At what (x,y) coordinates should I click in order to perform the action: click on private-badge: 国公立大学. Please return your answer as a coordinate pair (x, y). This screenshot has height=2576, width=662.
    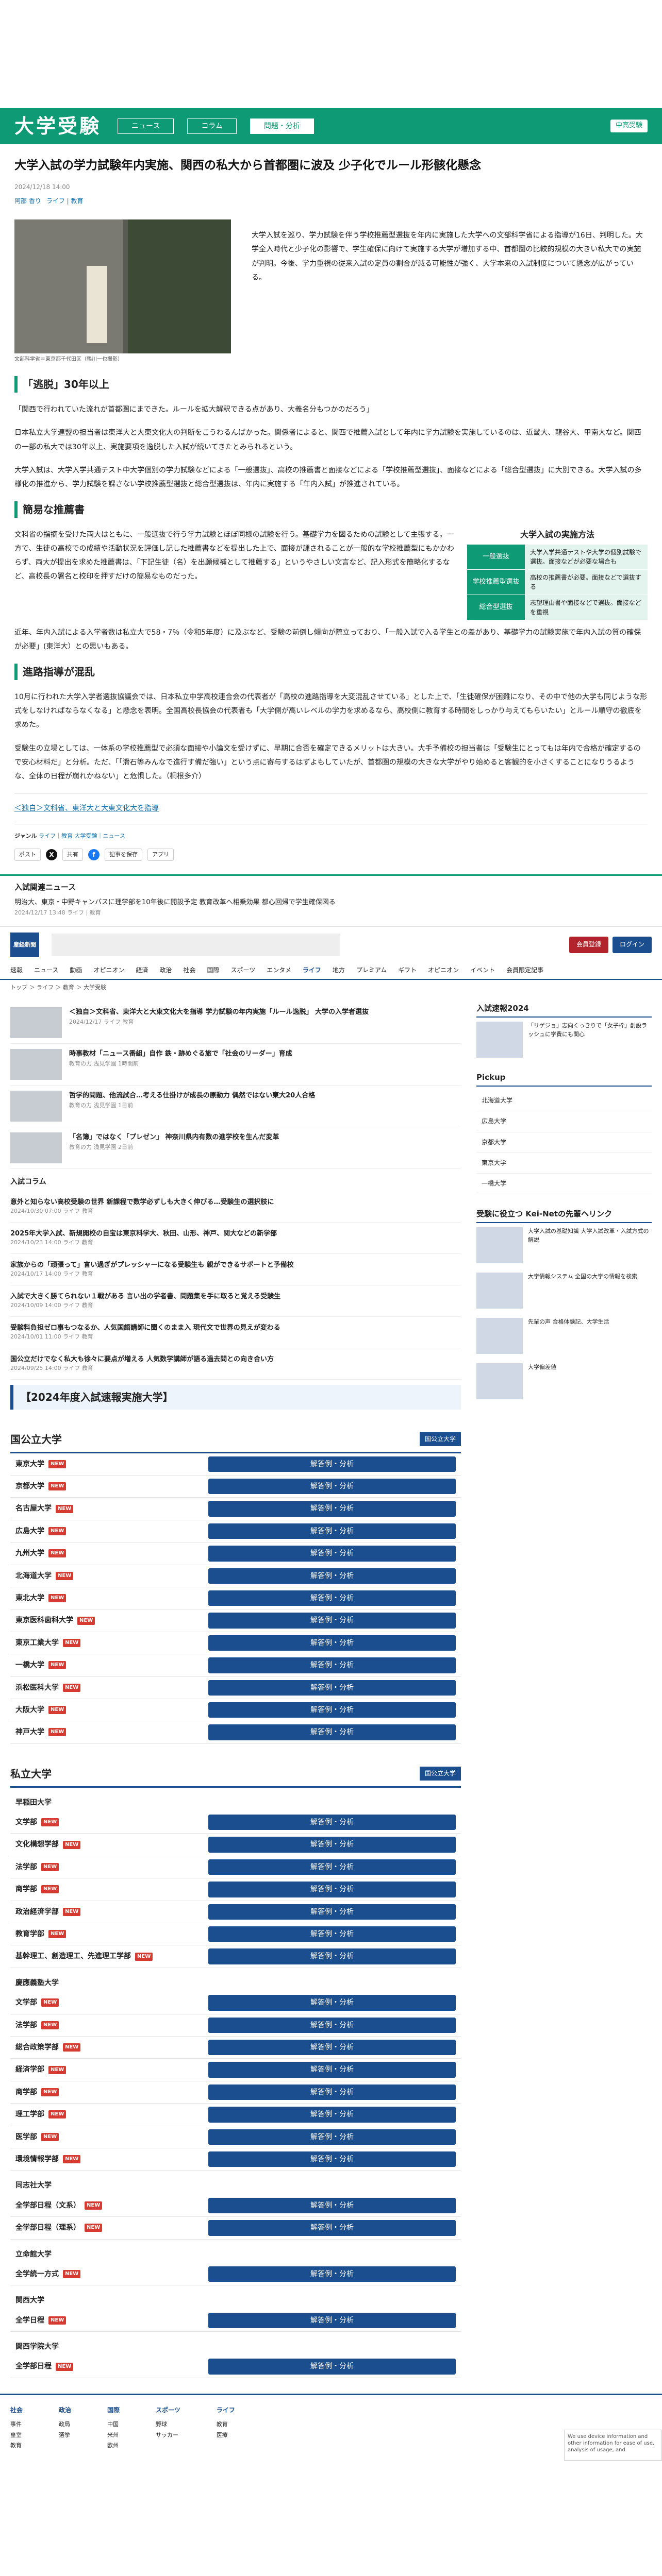
    Looking at the image, I should click on (440, 1774).